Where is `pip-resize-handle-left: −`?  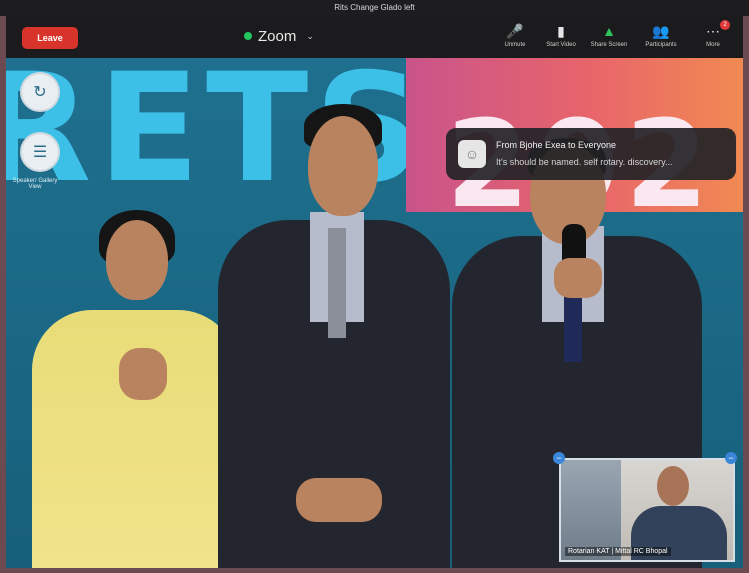
pip-resize-handle-left: − is located at coordinates (559, 458).